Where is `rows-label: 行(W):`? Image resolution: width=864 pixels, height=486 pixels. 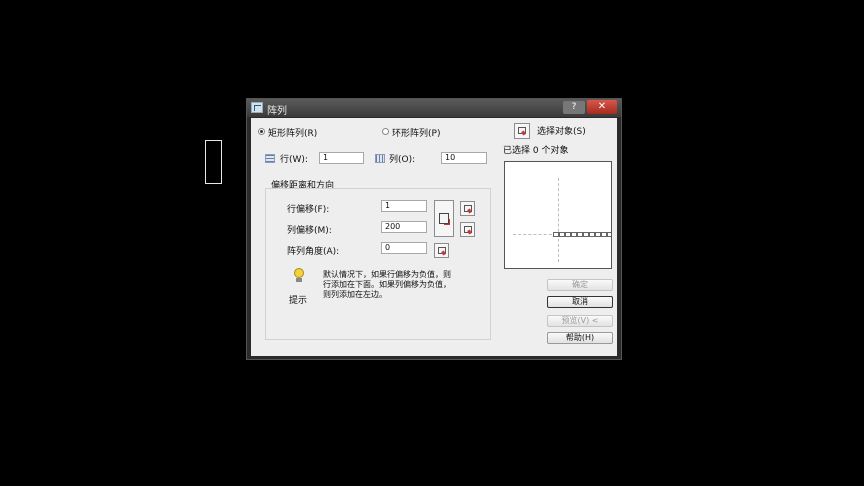
rows-label: 行(W): is located at coordinates (294, 160).